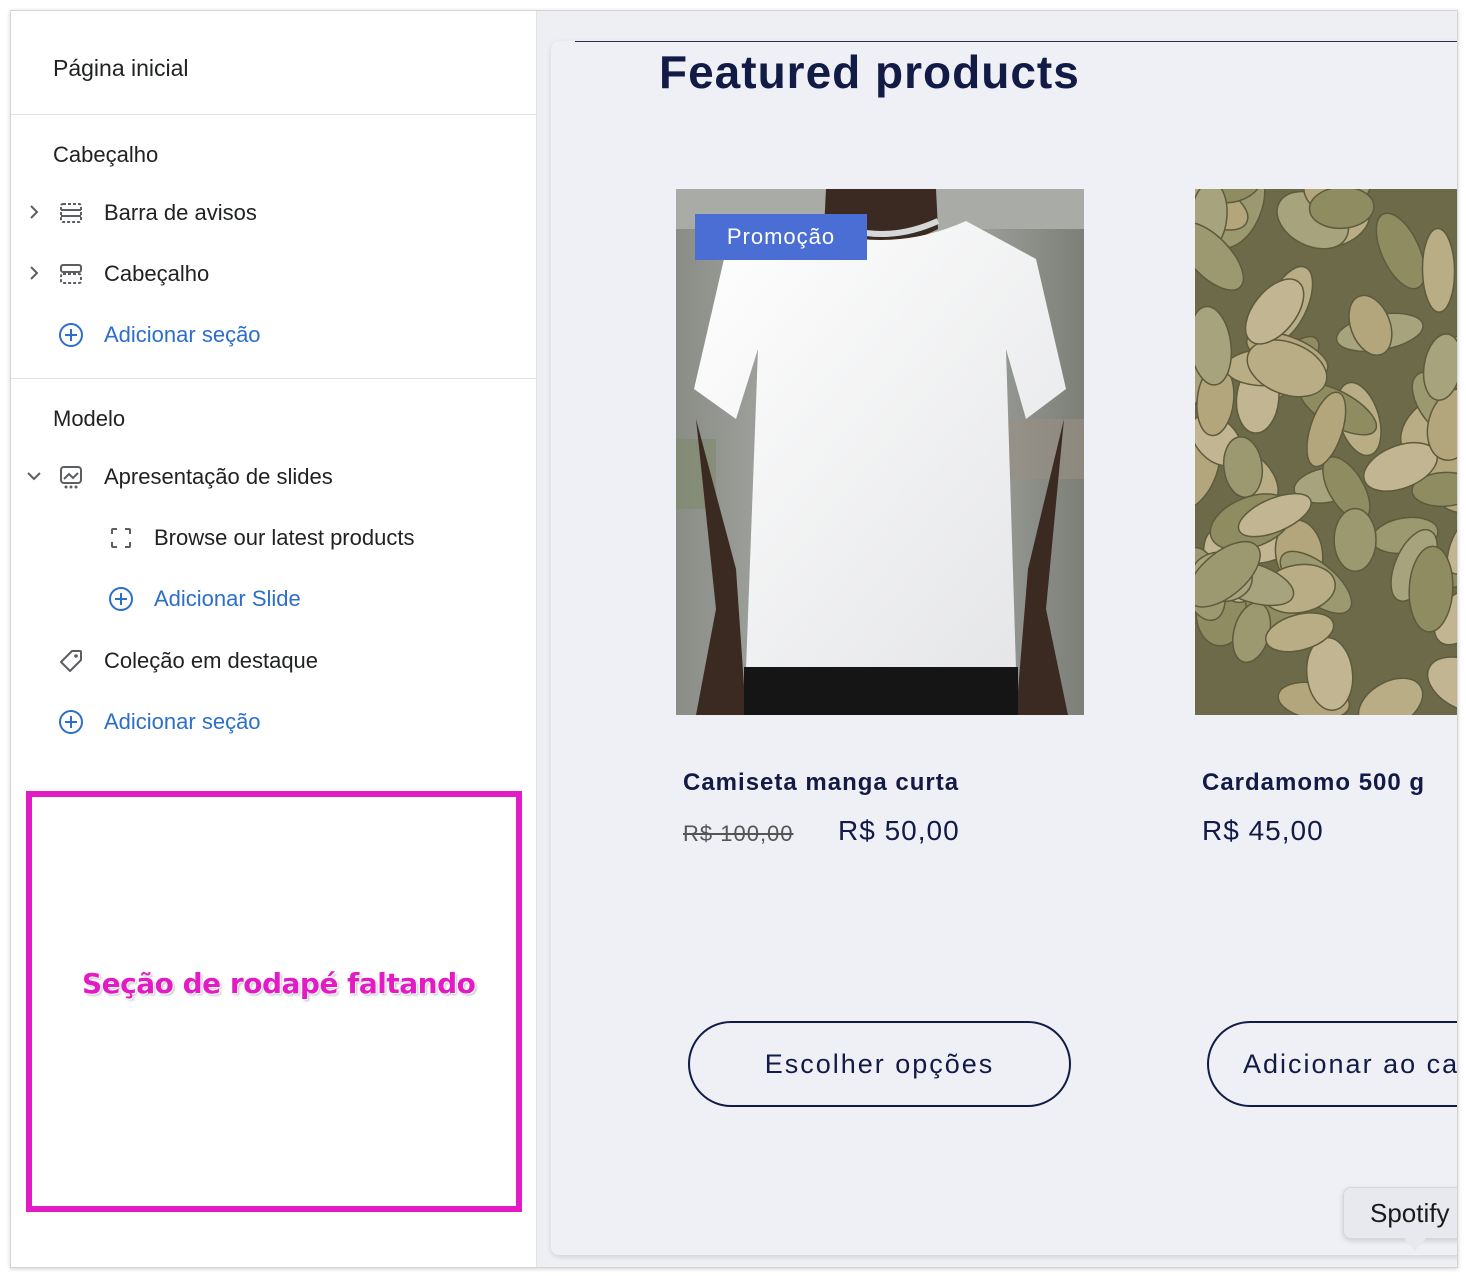  What do you see at coordinates (781, 237) in the screenshot?
I see `sale-badge: Promoção` at bounding box center [781, 237].